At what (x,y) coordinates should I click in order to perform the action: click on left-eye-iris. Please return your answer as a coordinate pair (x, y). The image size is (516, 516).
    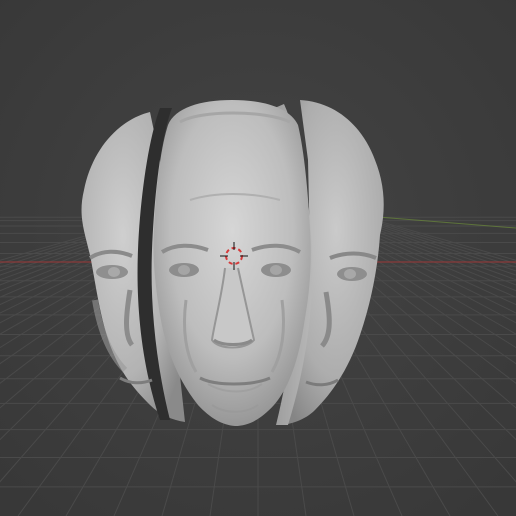
    Looking at the image, I should click on (114, 272).